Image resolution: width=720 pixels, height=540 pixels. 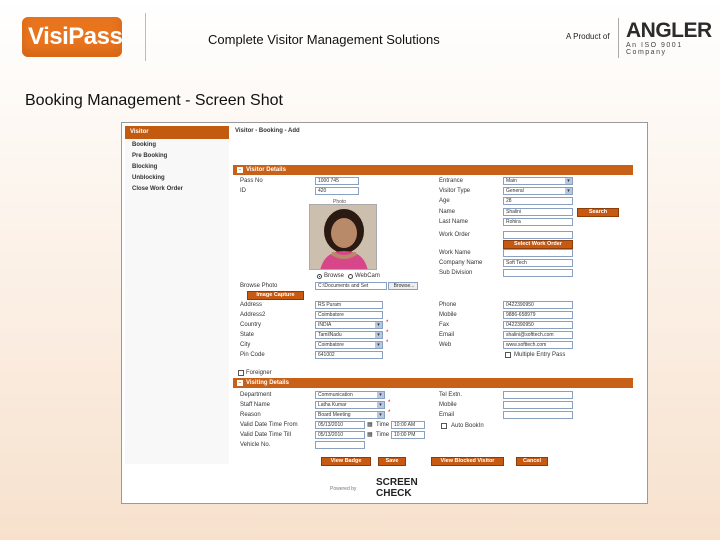 I want to click on webcam-radio, so click(x=350, y=276).